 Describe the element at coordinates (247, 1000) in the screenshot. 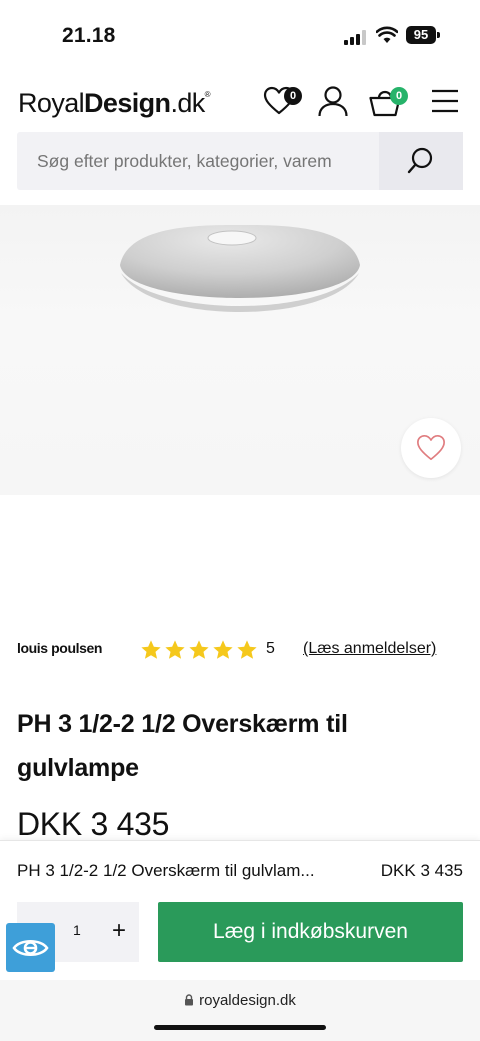

I see `url-text: royaldesign.dk` at that location.